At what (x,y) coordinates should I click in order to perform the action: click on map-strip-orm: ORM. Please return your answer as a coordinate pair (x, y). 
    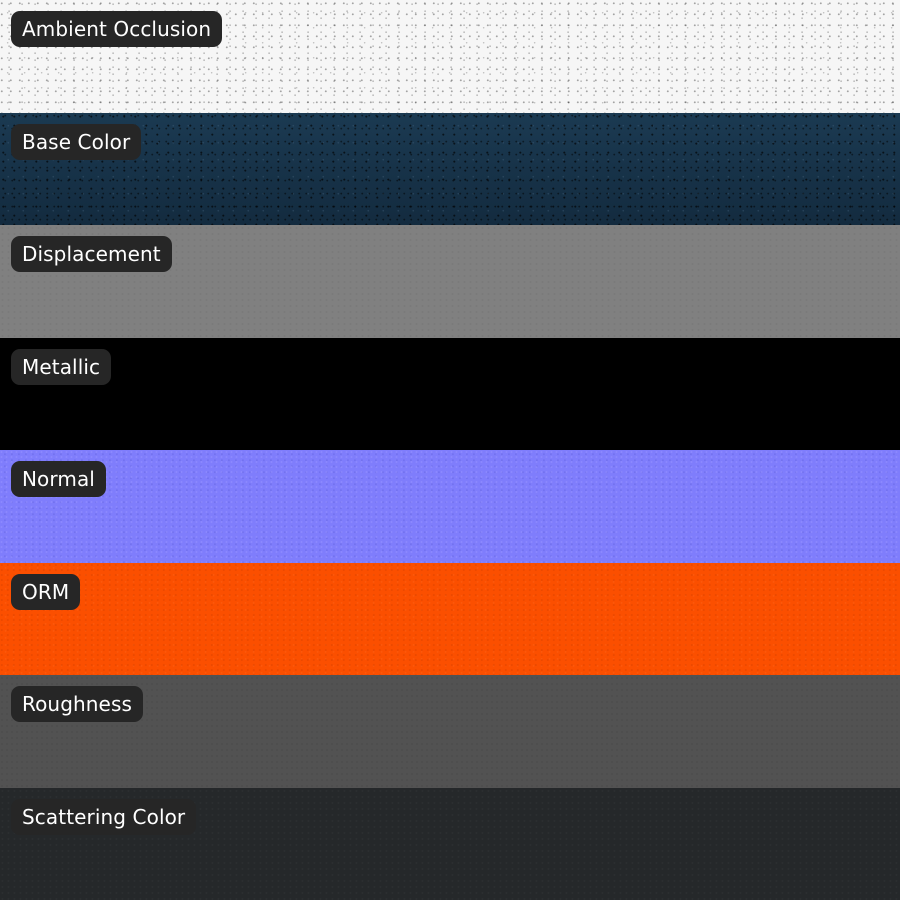
    Looking at the image, I should click on (450, 618).